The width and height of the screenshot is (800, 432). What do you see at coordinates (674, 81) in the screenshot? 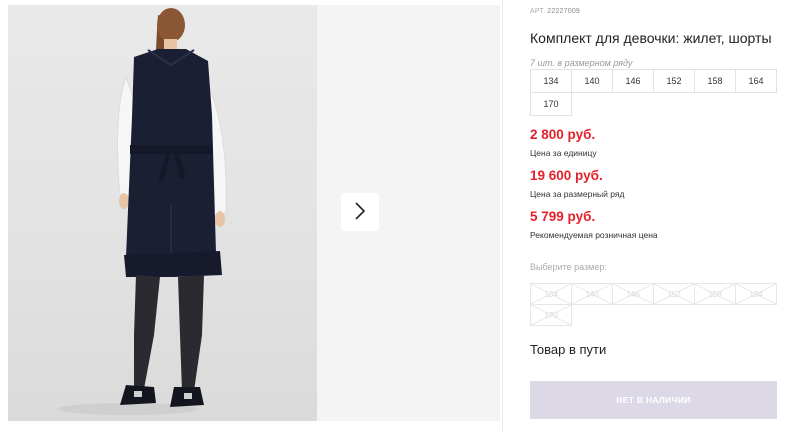
I see `size-cell: 152` at bounding box center [674, 81].